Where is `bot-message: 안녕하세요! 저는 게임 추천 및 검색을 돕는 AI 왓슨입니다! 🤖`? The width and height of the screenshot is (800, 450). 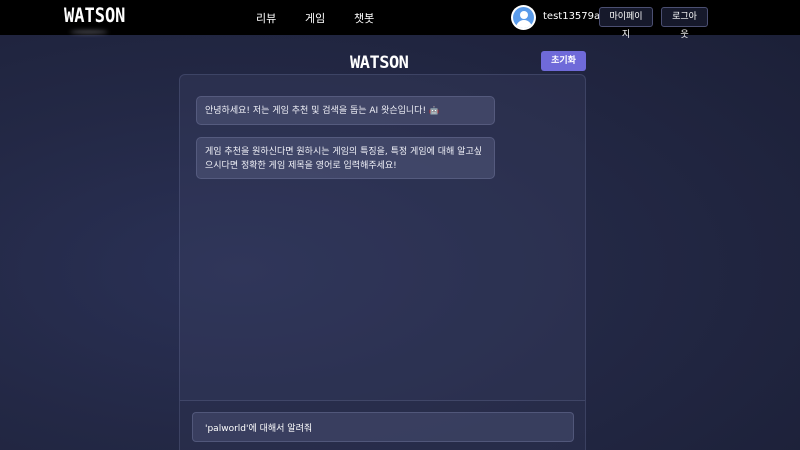
bot-message: 안녕하세요! 저는 게임 추천 및 검색을 돕는 AI 왓슨입니다! 🤖 is located at coordinates (345, 110).